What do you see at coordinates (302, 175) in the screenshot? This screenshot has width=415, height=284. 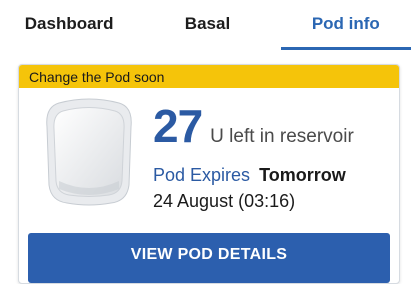 I see `expires-value: Tomorrow` at bounding box center [302, 175].